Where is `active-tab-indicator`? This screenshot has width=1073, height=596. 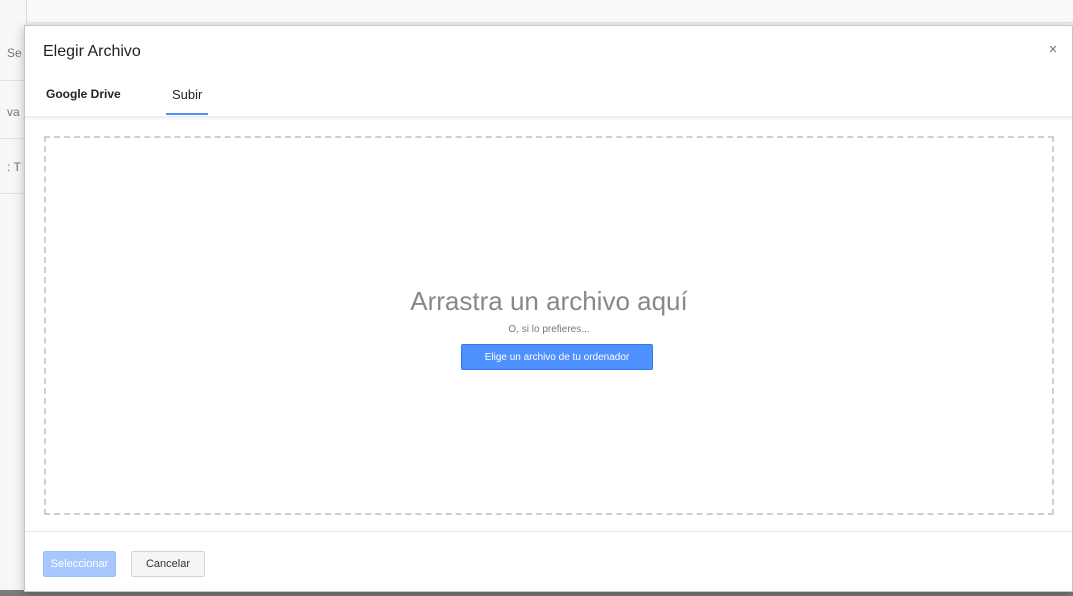 active-tab-indicator is located at coordinates (187, 114).